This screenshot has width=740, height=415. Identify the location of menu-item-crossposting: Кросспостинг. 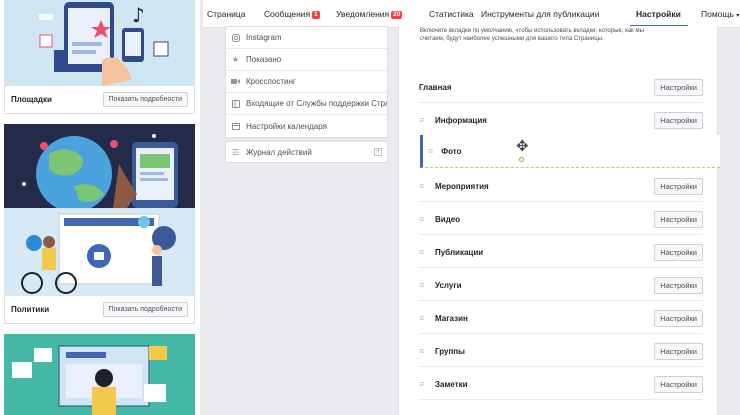
(306, 82).